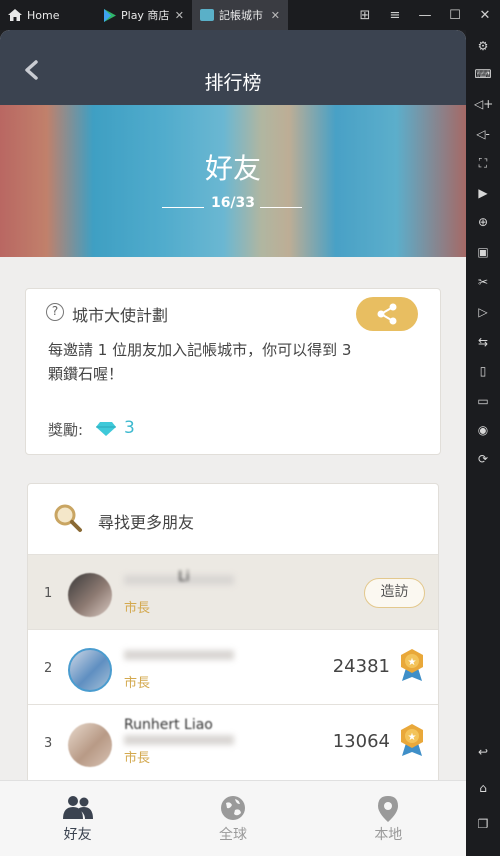 The image size is (500, 856). Describe the element at coordinates (48, 743) in the screenshot. I see `rank: 3` at that location.